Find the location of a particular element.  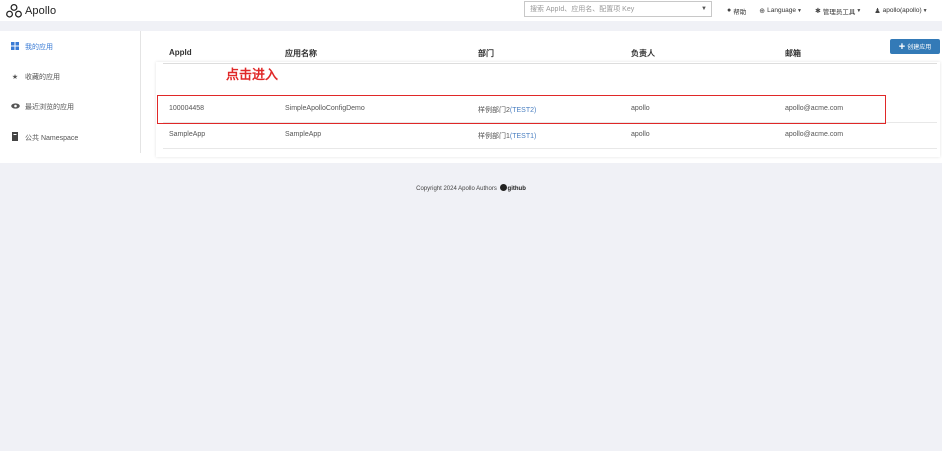

brand: Apollo is located at coordinates (30, 10).